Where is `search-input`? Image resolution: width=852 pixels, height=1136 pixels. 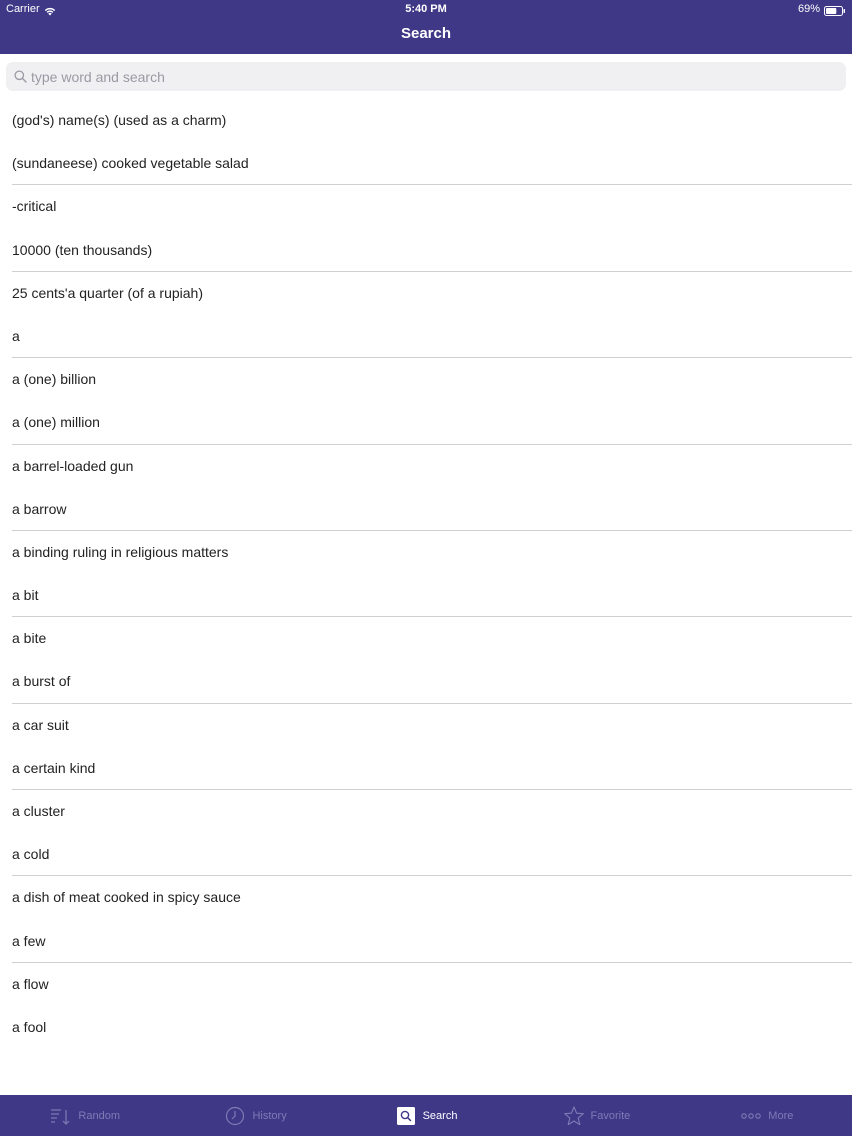 search-input is located at coordinates (431, 76).